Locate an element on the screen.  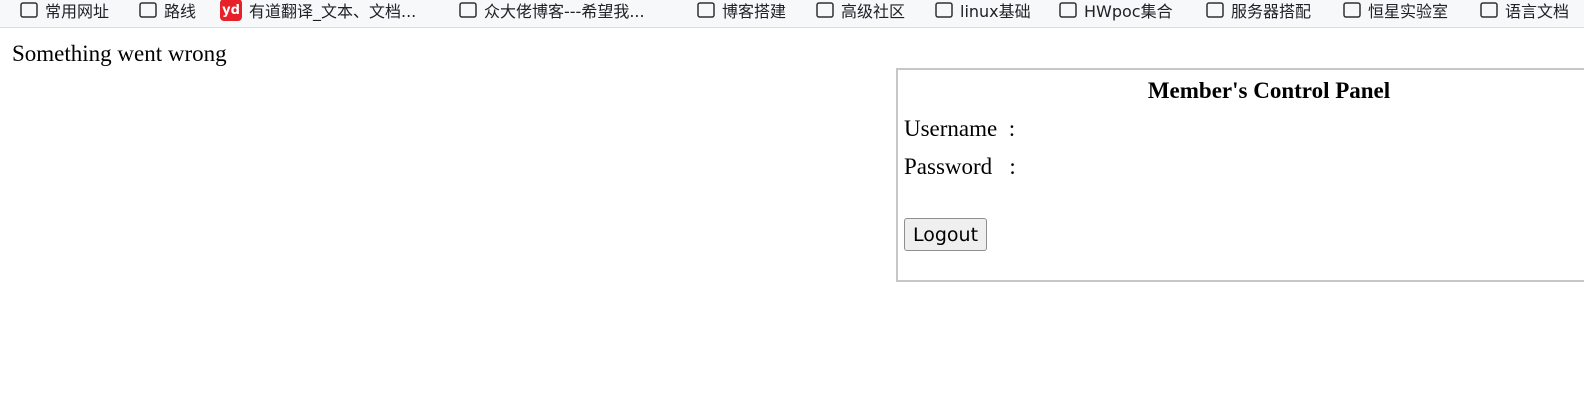
logout-button: Logout is located at coordinates (946, 234).